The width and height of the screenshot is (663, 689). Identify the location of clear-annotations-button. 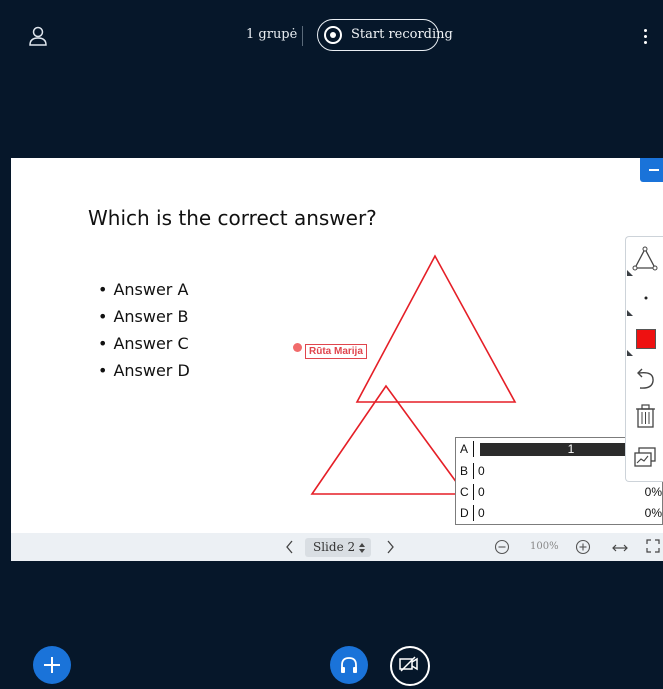
(644, 417).